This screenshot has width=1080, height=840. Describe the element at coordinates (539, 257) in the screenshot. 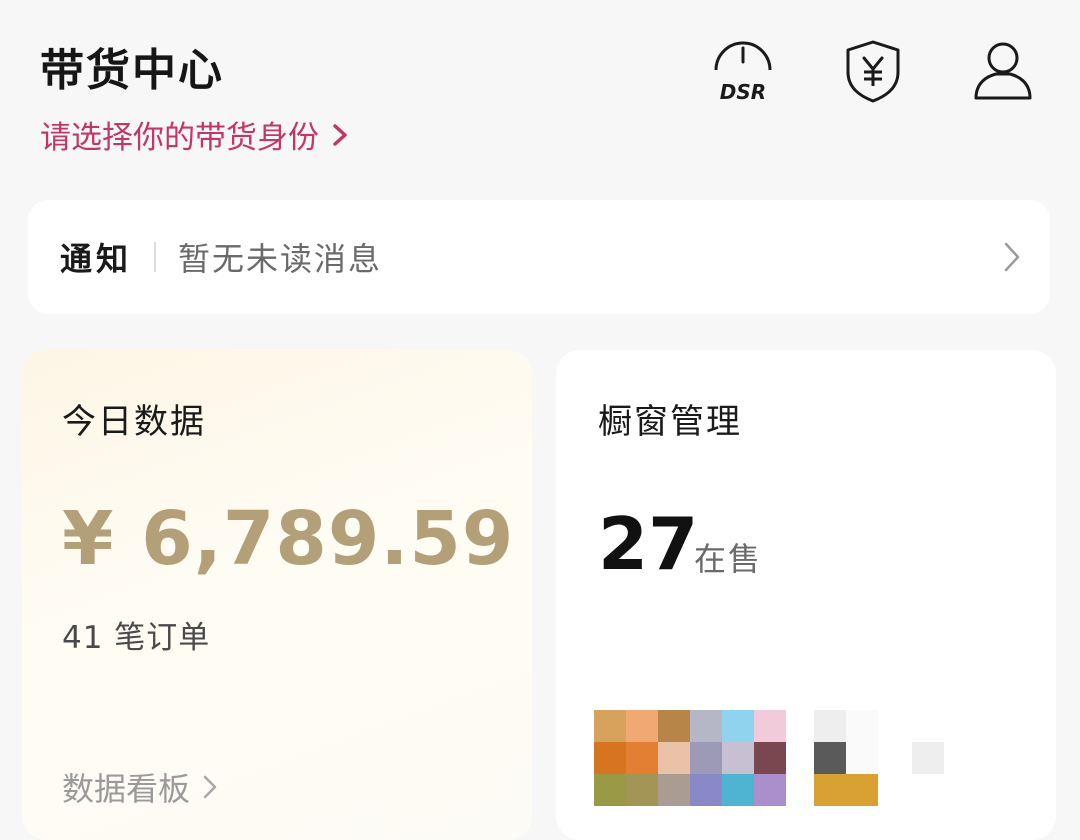

I see `notification-bar: 通知 暂无未读消息` at that location.